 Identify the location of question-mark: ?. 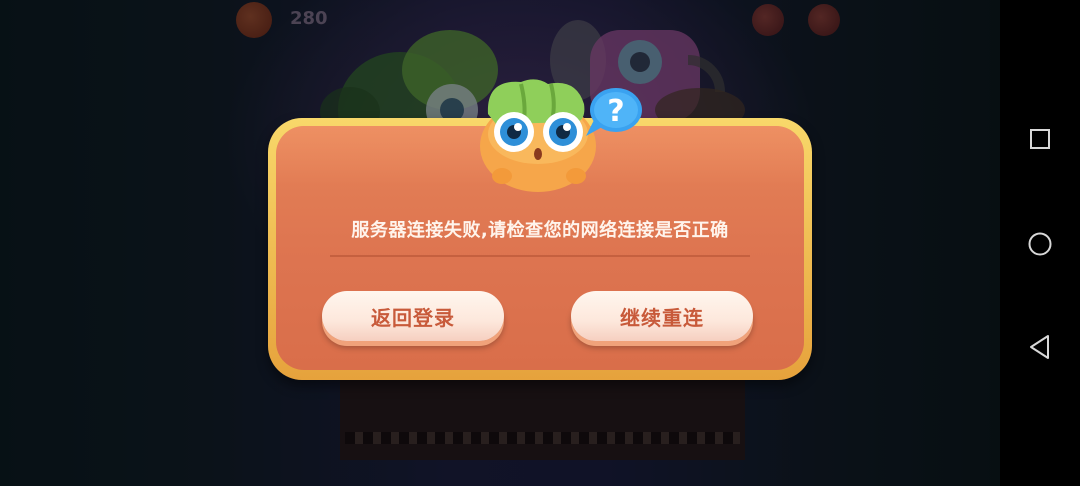
(615, 111).